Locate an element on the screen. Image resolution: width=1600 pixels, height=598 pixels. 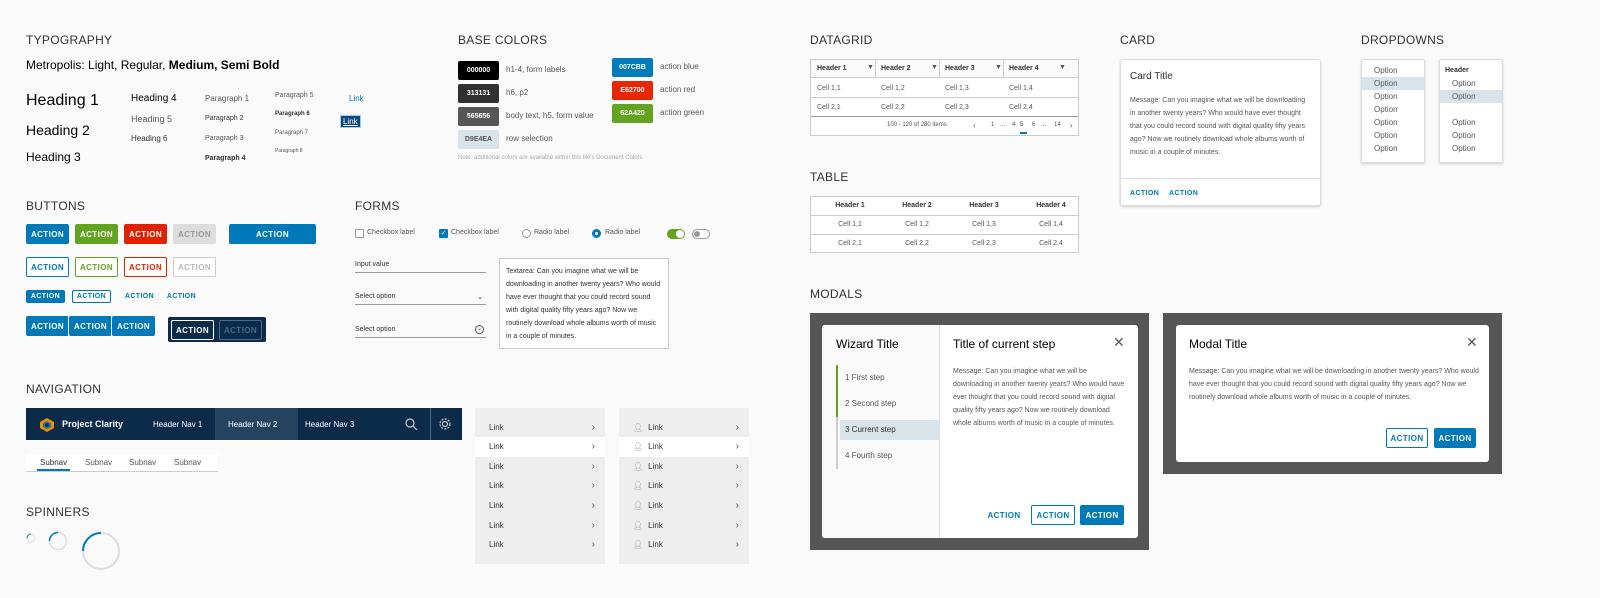
header-nav-3: Header Nav 3 is located at coordinates (329, 424).